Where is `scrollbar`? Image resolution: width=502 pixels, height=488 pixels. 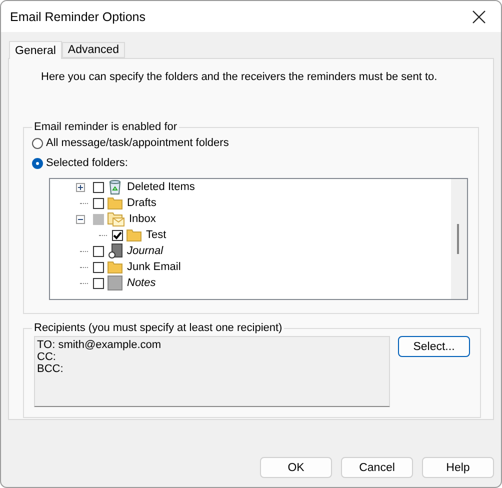 scrollbar is located at coordinates (459, 239).